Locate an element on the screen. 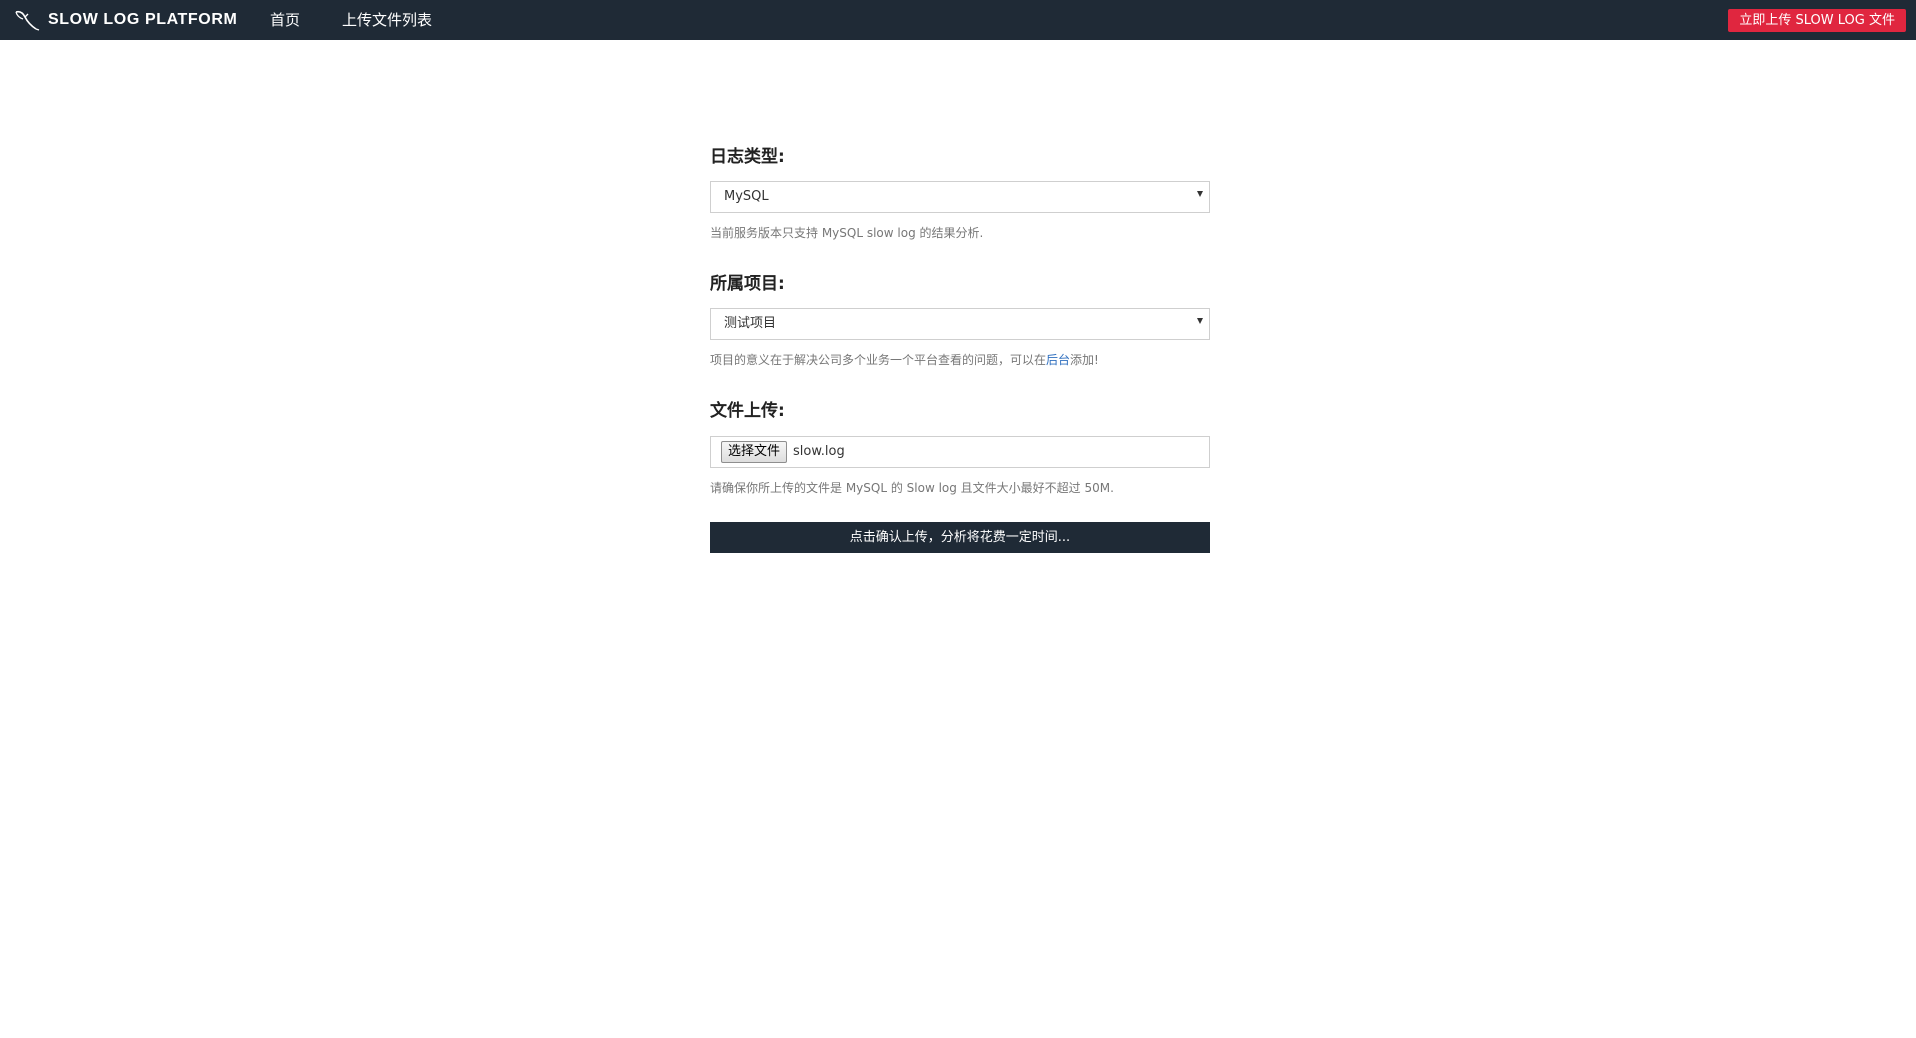 The height and width of the screenshot is (1038, 1916). log-type-selected: MySQL is located at coordinates (746, 196).